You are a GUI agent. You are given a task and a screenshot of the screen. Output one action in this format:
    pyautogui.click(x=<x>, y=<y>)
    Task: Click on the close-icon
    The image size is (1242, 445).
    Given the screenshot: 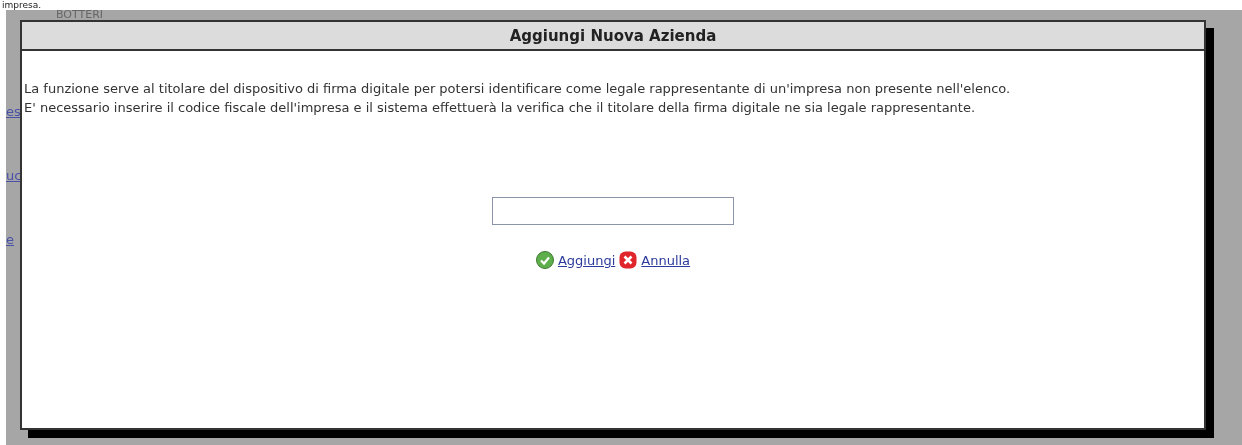 What is the action you would take?
    pyautogui.click(x=628, y=260)
    